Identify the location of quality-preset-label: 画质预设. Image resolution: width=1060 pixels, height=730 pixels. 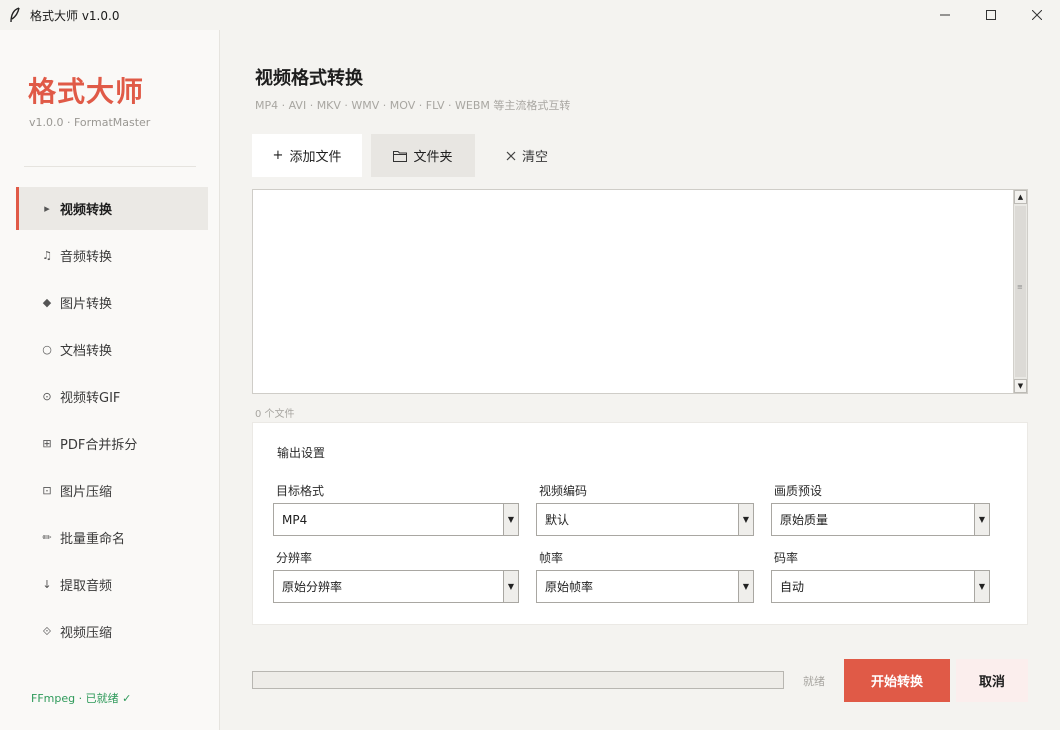
(798, 491).